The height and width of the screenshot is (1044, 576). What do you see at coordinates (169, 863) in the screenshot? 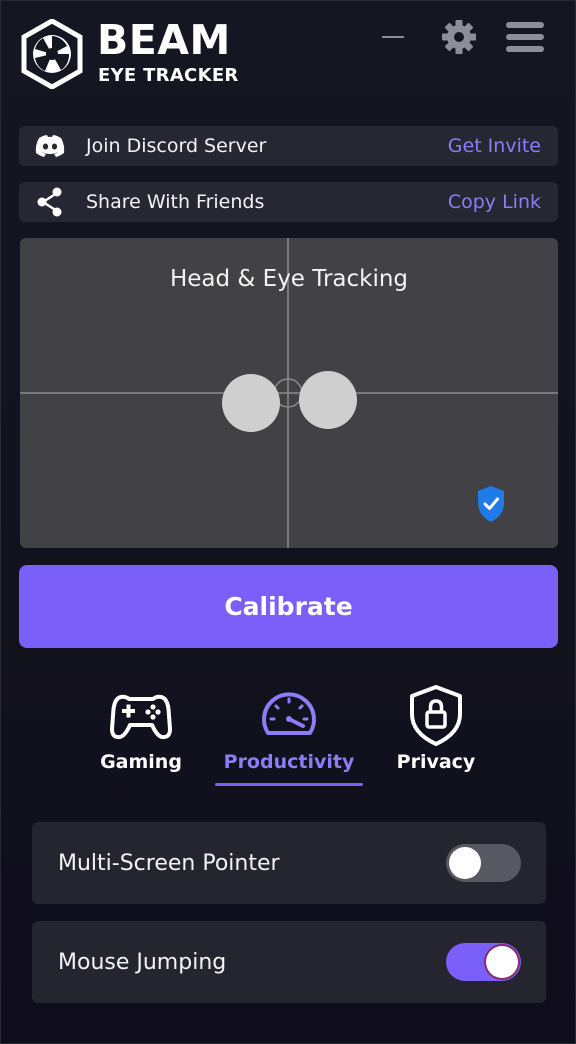
I see `multi-screen-pointer-label: Multi-Screen Pointer` at bounding box center [169, 863].